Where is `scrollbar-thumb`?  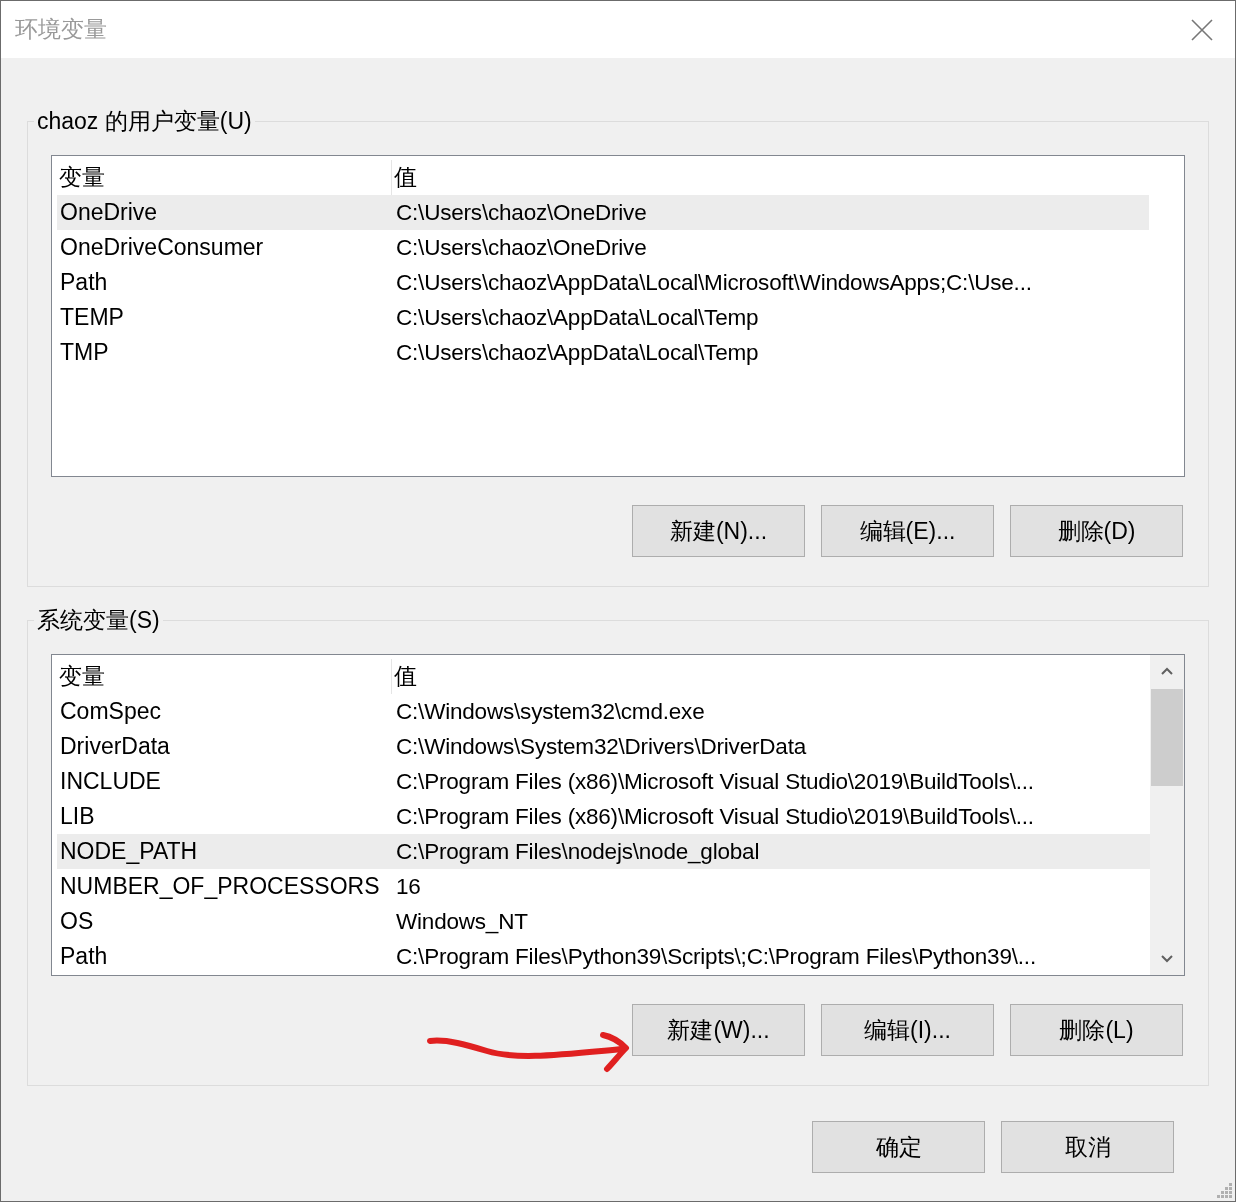 scrollbar-thumb is located at coordinates (1167, 737).